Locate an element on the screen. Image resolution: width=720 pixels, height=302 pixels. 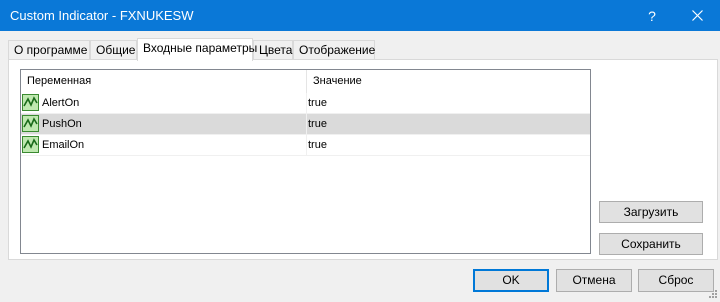
close-icon is located at coordinates (697, 15).